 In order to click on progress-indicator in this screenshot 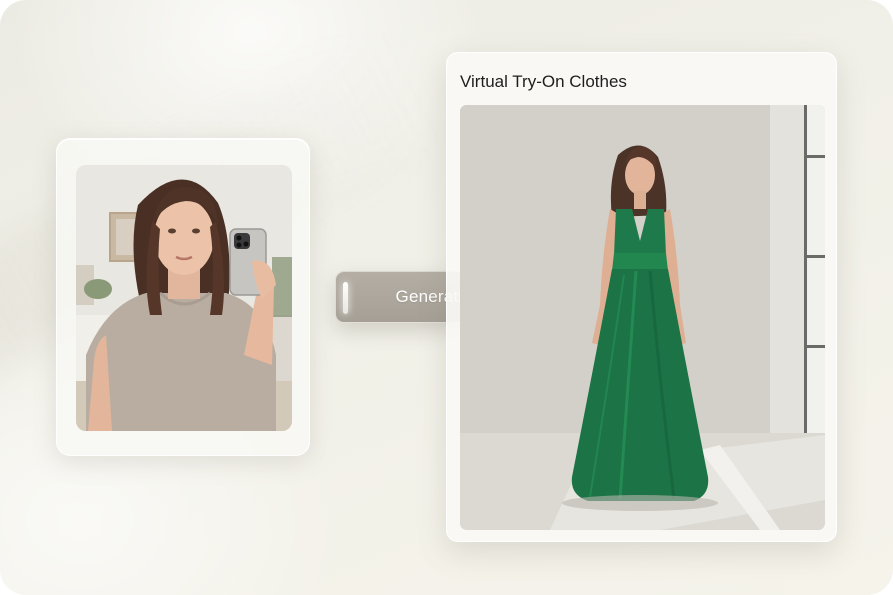, I will do `click(345, 298)`.